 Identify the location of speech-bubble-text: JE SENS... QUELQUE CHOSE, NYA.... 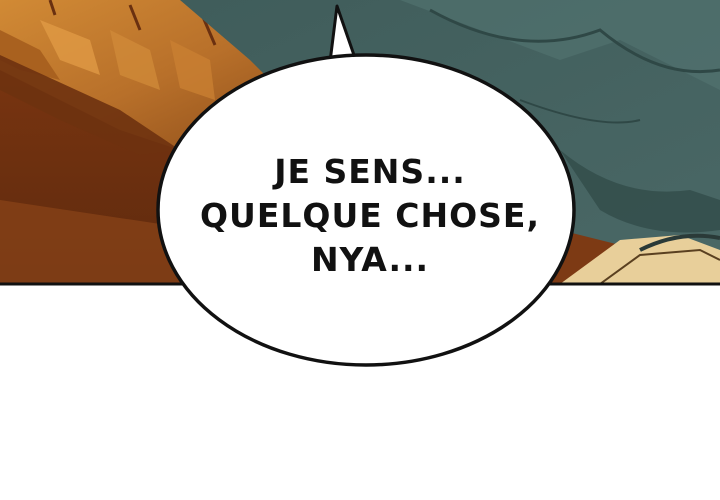
(370, 216).